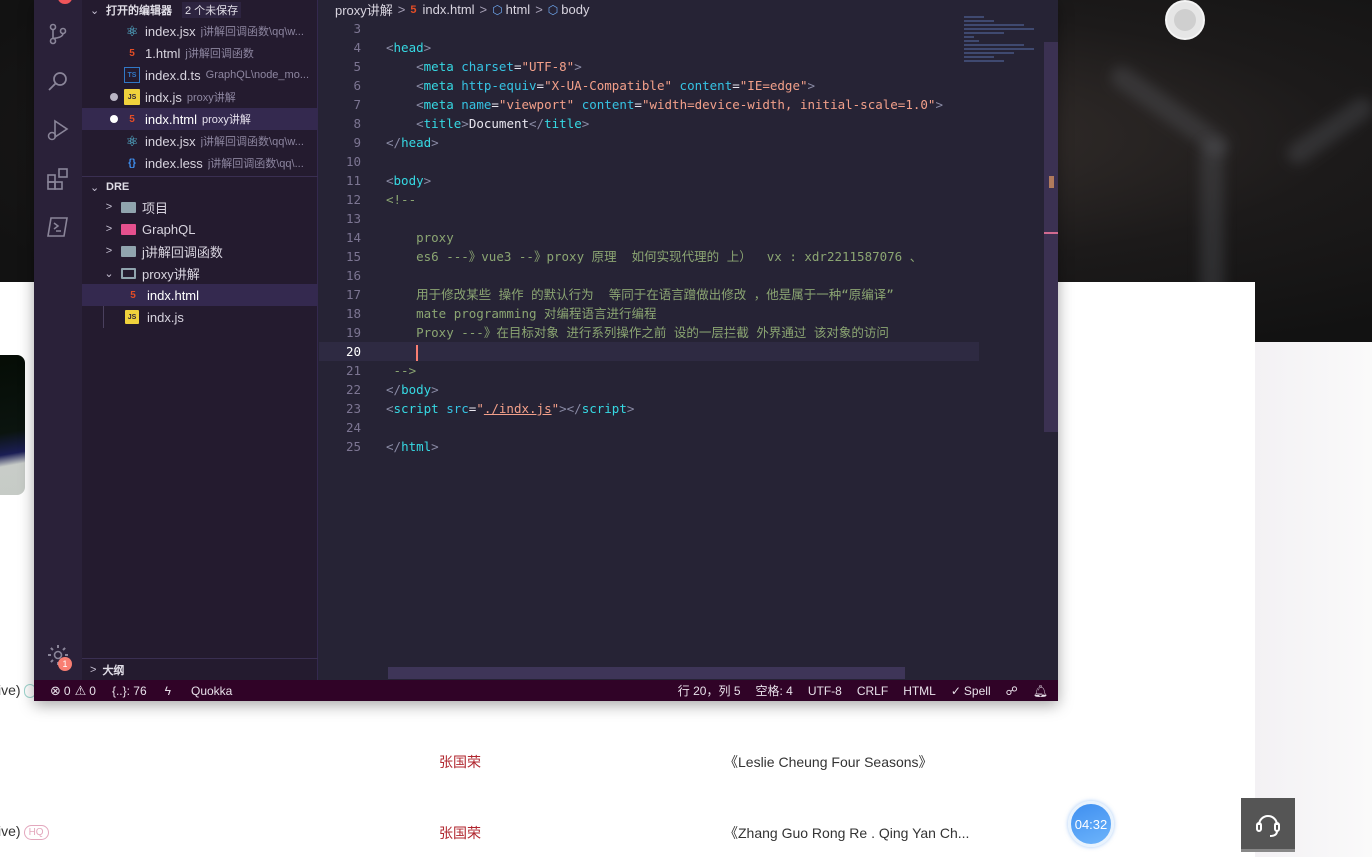  What do you see at coordinates (649, 142) in the screenshot?
I see `code-line: 9 </head>` at bounding box center [649, 142].